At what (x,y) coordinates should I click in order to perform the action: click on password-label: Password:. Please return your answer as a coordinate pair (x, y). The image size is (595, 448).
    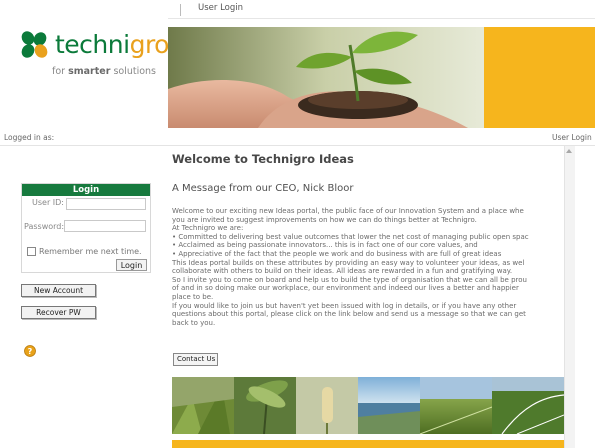
    Looking at the image, I should click on (44, 226).